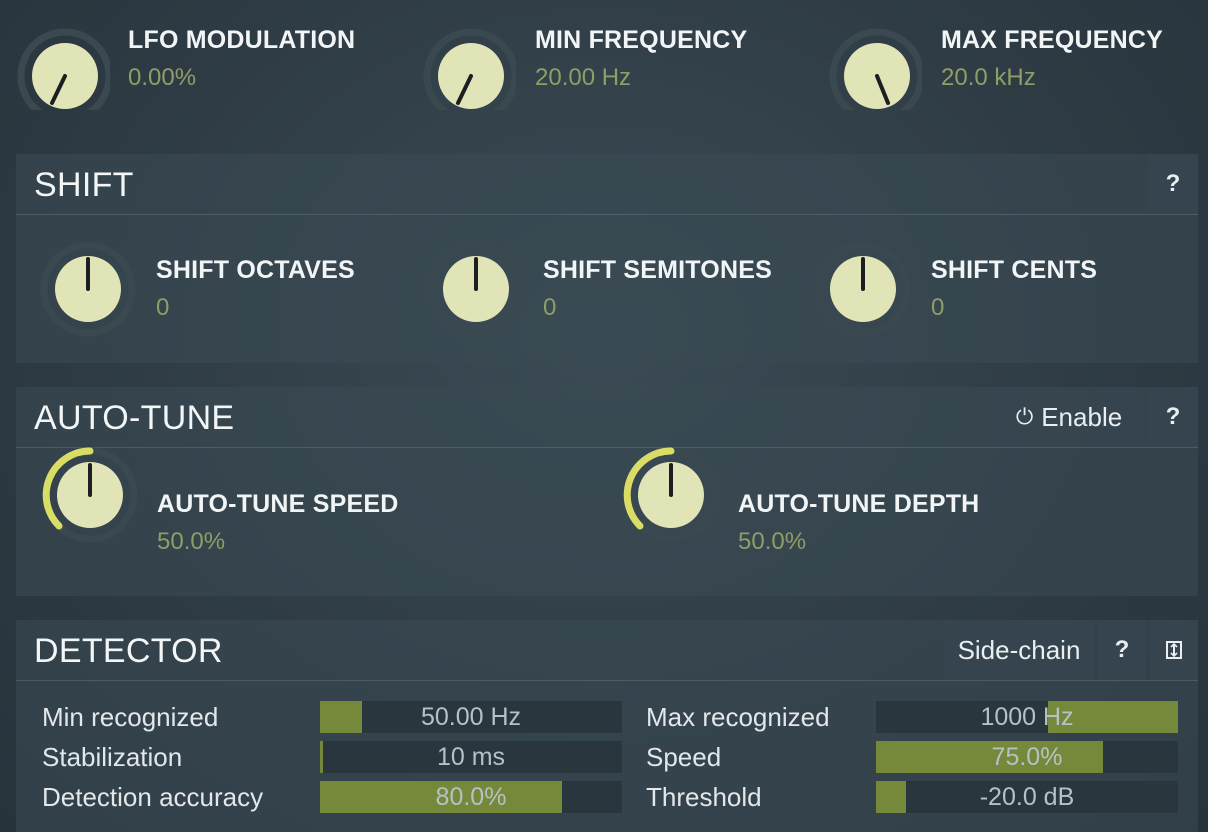 Image resolution: width=1208 pixels, height=832 pixels. Describe the element at coordinates (607, 417) in the screenshot. I see `panel-header: AUTO-TUNE ⏻ Enable ?` at that location.